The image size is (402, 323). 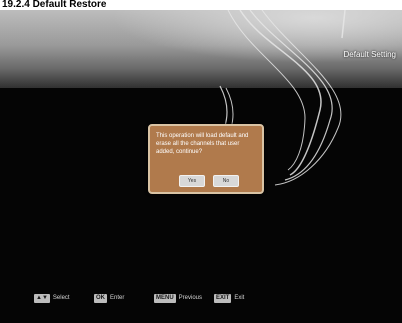 What do you see at coordinates (226, 181) in the screenshot?
I see `no-button: No` at bounding box center [226, 181].